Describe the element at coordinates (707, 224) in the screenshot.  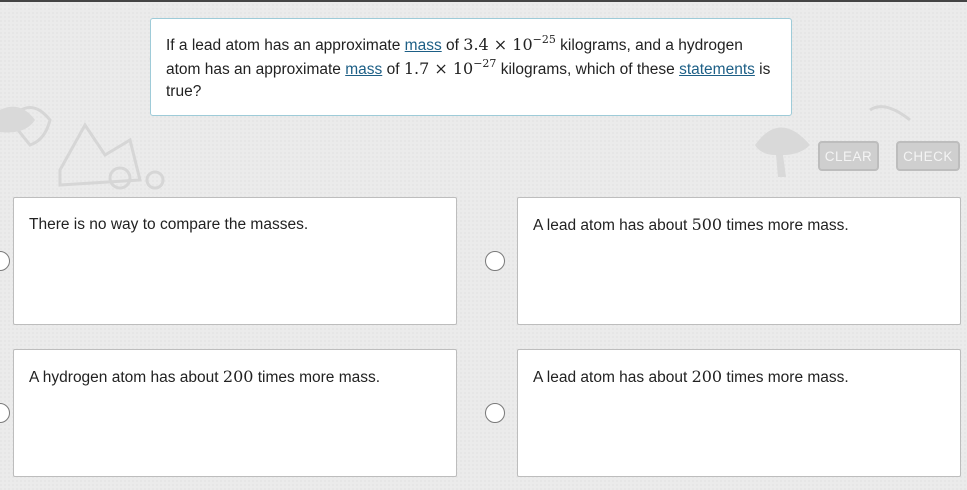
I see `option-2-number: 500` at that location.